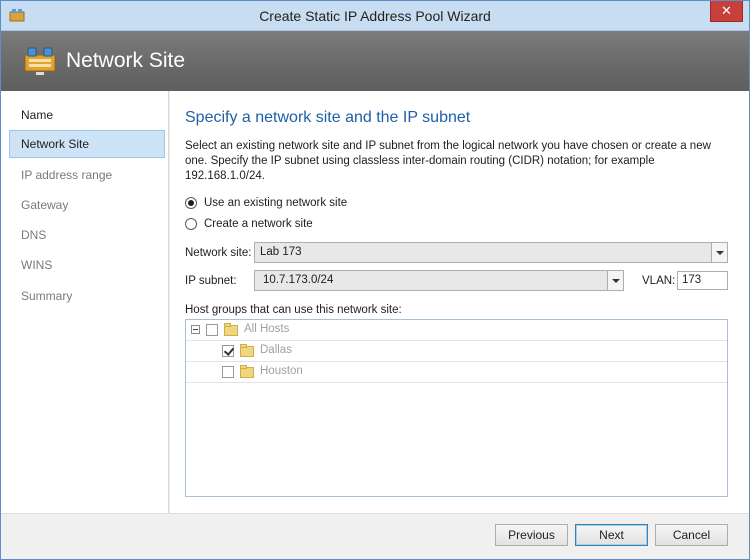  Describe the element at coordinates (211, 281) in the screenshot. I see `ip-subnet-label: IP subnet:` at that location.